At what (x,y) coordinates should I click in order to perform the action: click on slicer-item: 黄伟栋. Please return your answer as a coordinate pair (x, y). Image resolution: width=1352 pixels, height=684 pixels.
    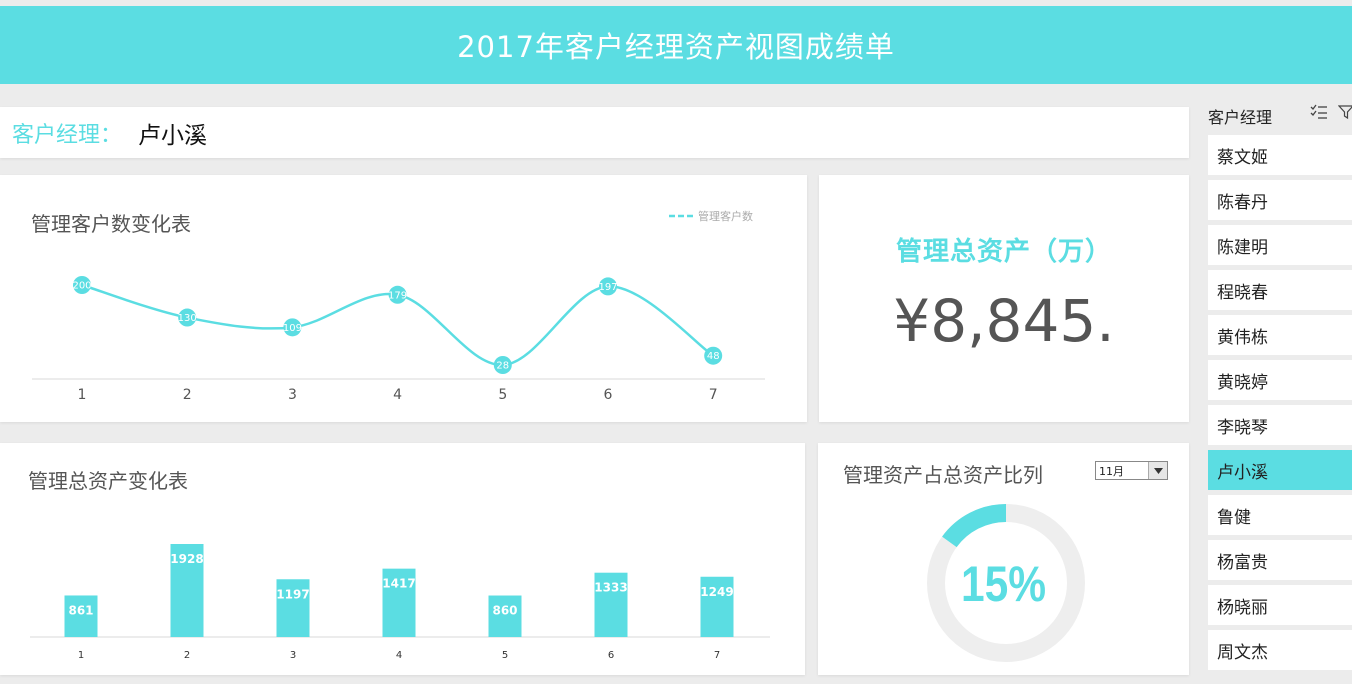
    Looking at the image, I should click on (1280, 335).